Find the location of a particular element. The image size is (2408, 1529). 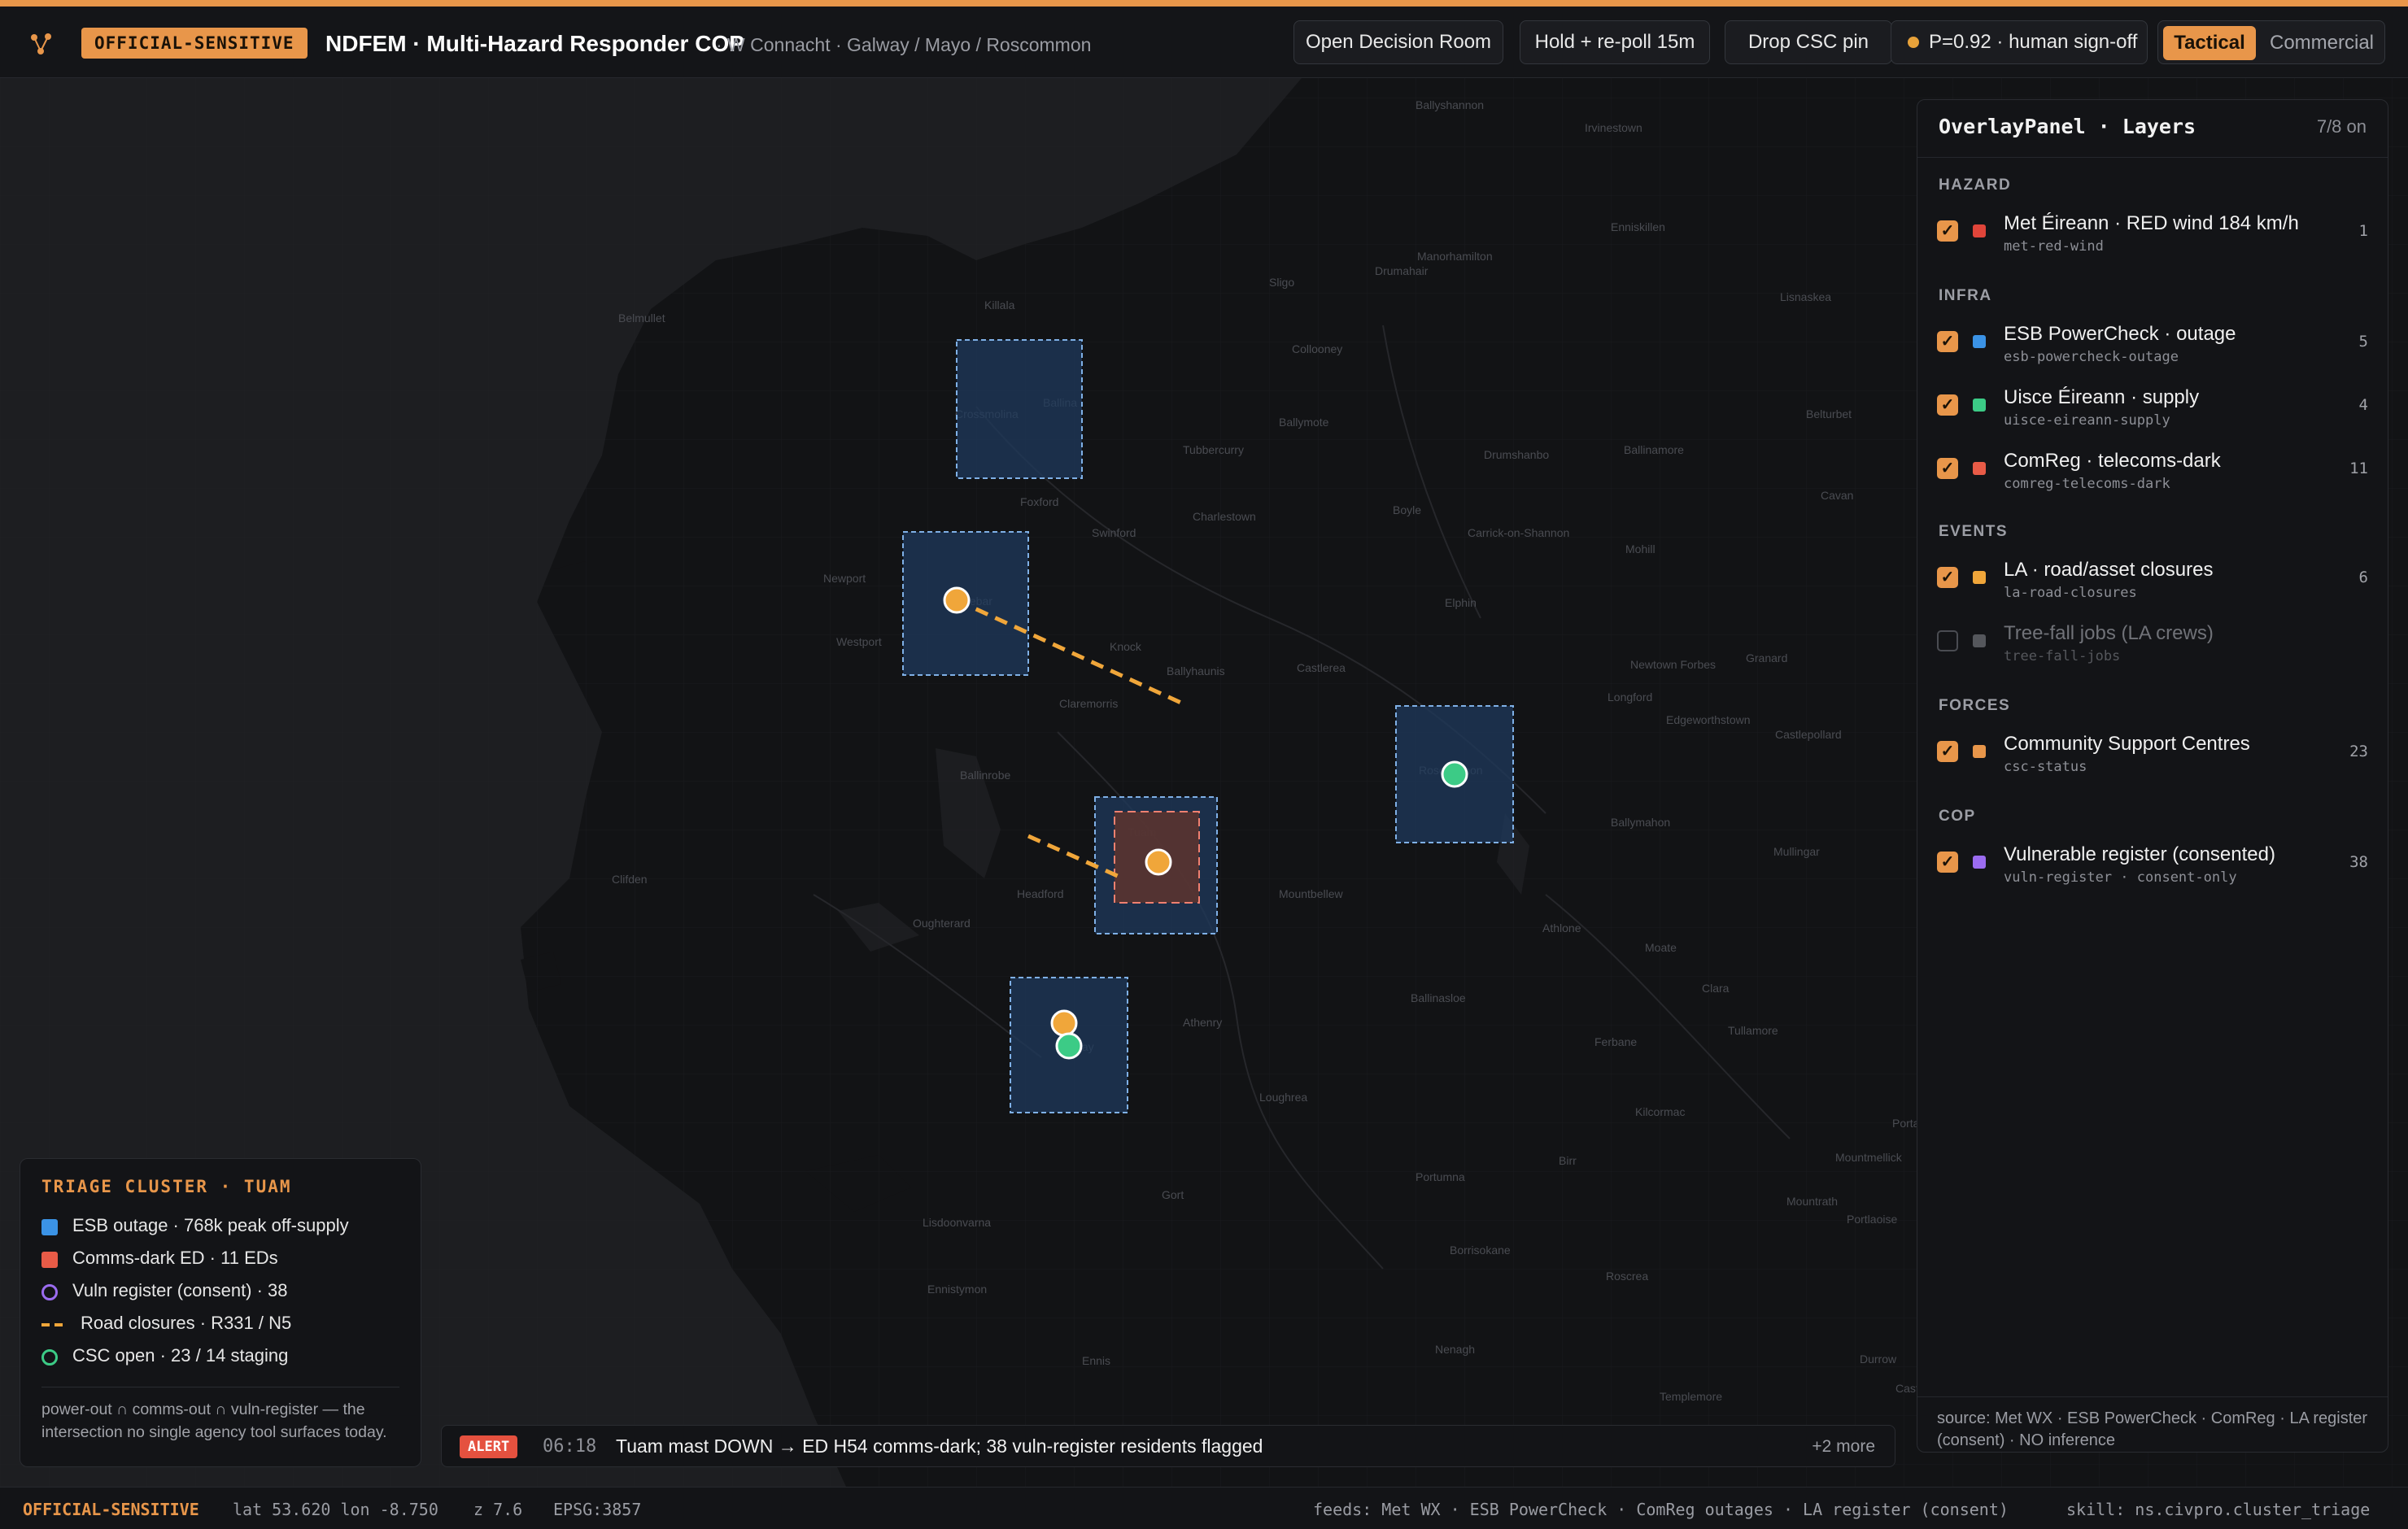

triage-item-label: Road closures · R331 / N5 is located at coordinates (186, 1323).